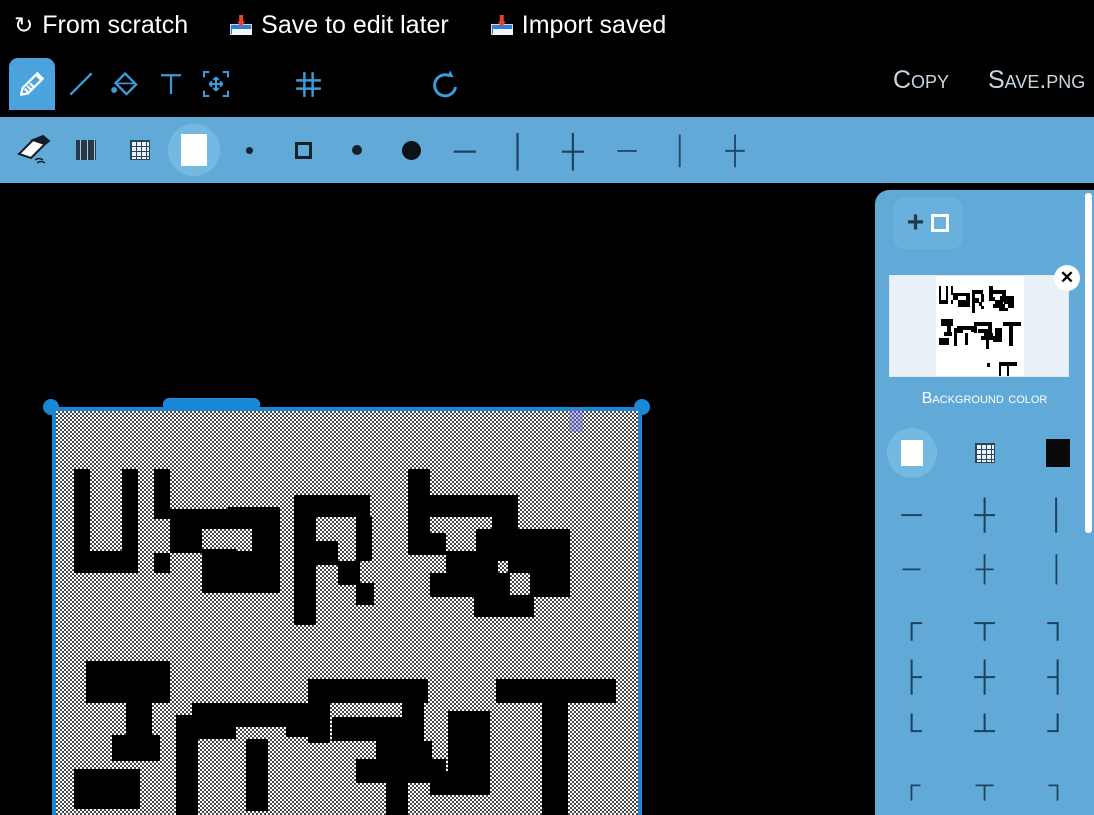  I want to click on move-select-icon, so click(216, 84).